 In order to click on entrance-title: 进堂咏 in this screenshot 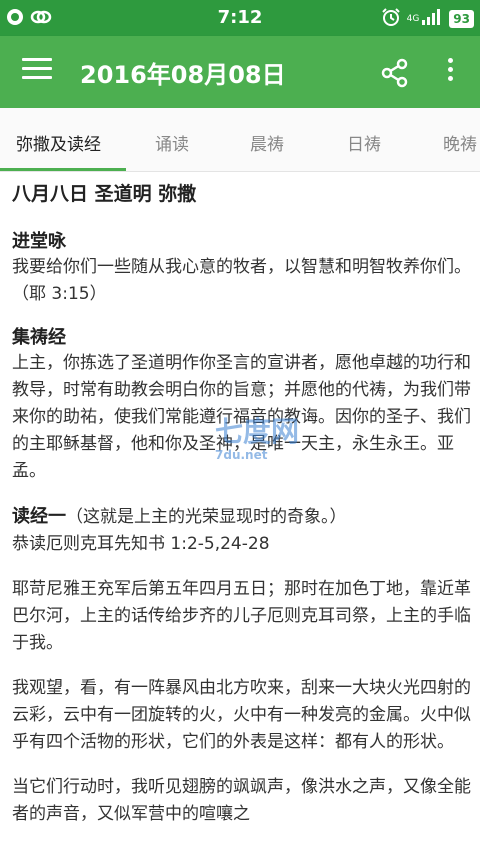, I will do `click(39, 241)`.